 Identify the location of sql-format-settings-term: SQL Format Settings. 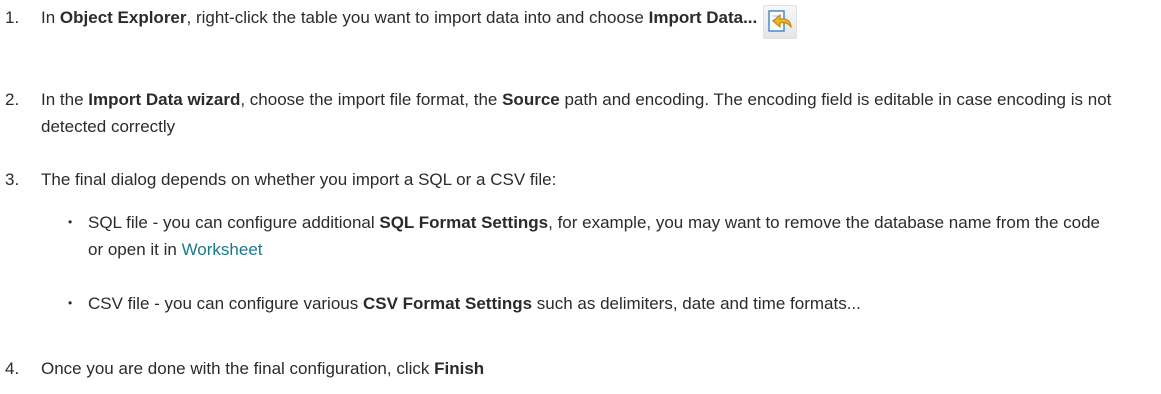
(464, 222).